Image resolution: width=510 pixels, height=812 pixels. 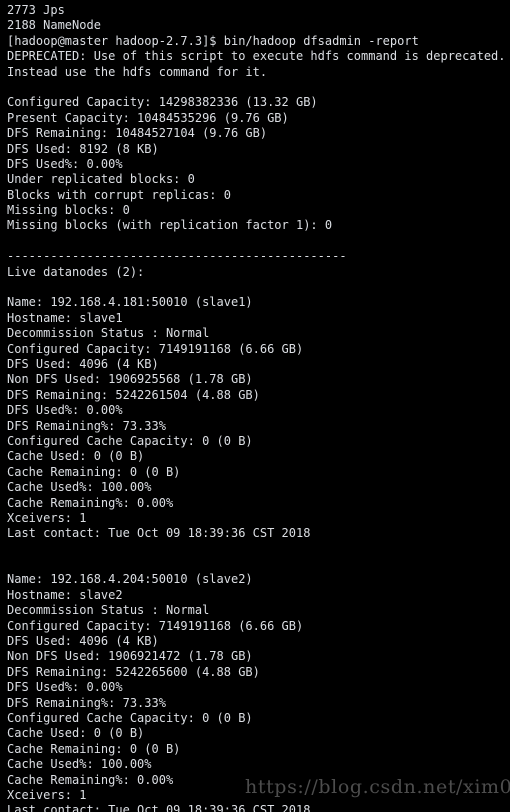 What do you see at coordinates (101, 179) in the screenshot?
I see `terminal-line: Under replicated blocks: 0` at bounding box center [101, 179].